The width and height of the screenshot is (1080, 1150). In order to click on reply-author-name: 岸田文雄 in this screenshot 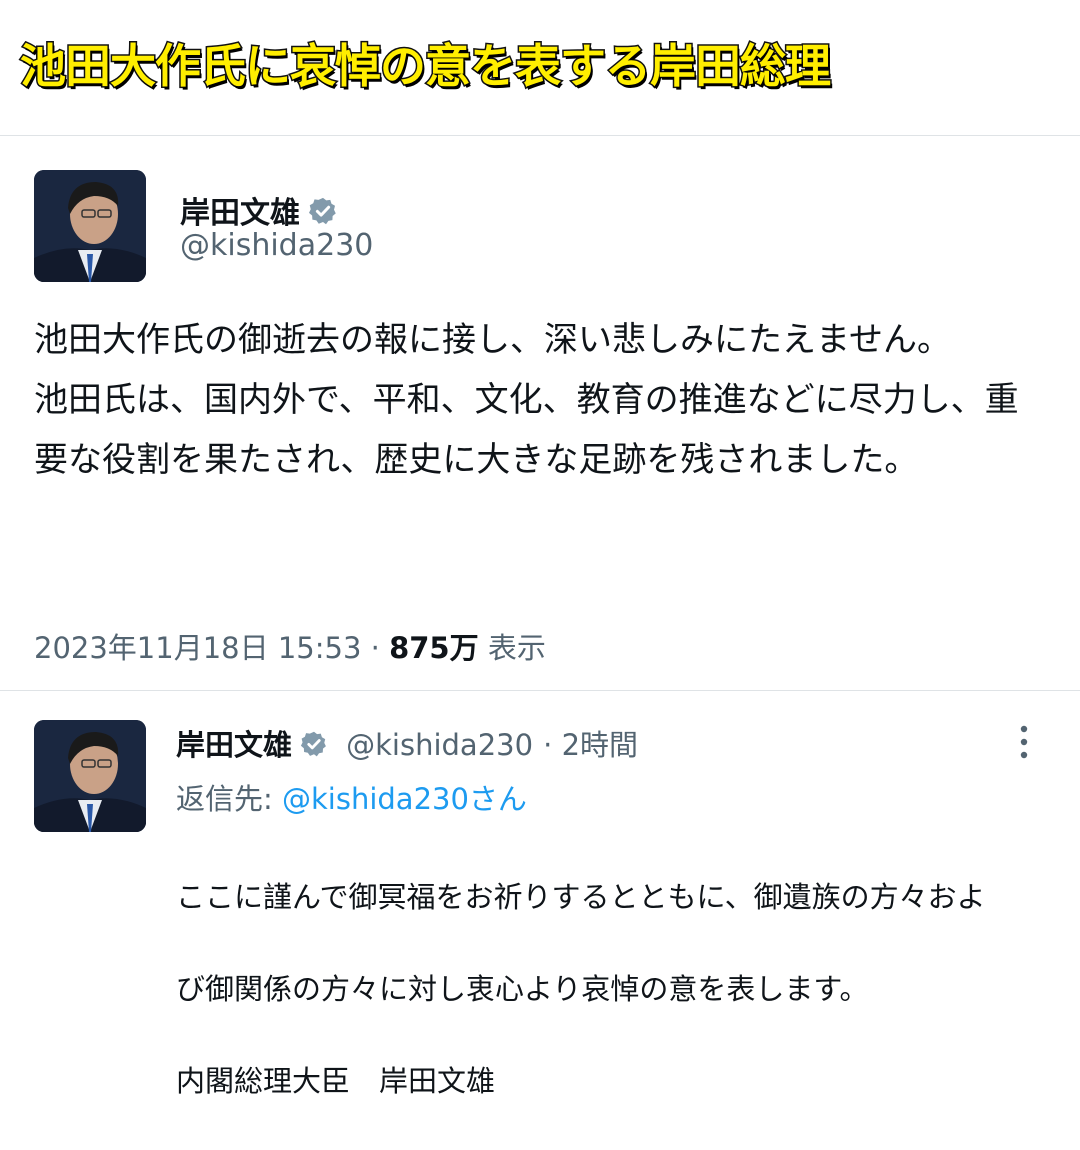, I will do `click(234, 745)`.